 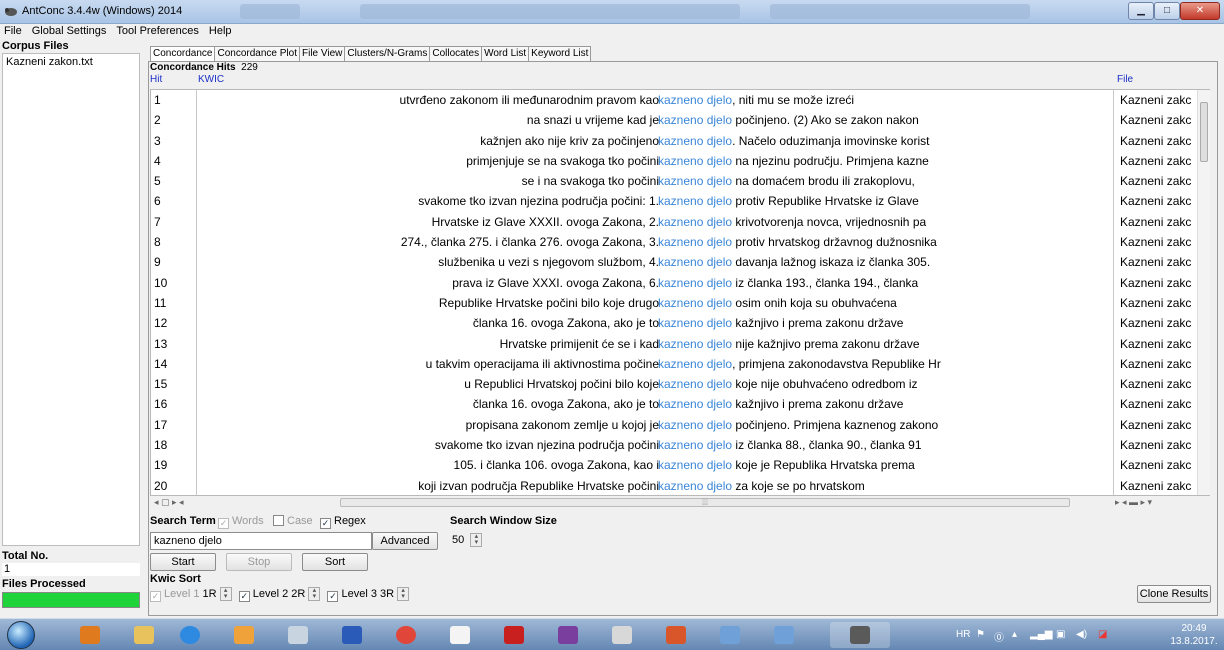 What do you see at coordinates (460, 635) in the screenshot?
I see `acrobat-taskbar-icon` at bounding box center [460, 635].